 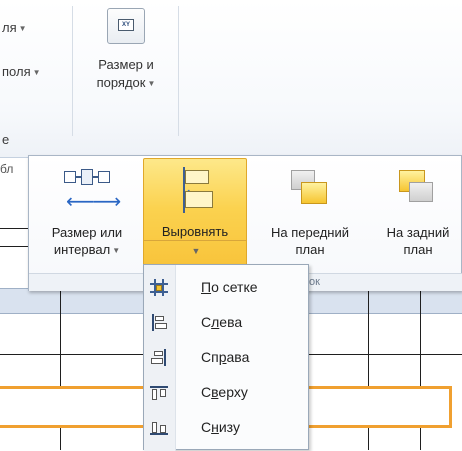 What do you see at coordinates (9, 27) in the screenshot?
I see `ribbon-item-partial-1-label: ля` at bounding box center [9, 27].